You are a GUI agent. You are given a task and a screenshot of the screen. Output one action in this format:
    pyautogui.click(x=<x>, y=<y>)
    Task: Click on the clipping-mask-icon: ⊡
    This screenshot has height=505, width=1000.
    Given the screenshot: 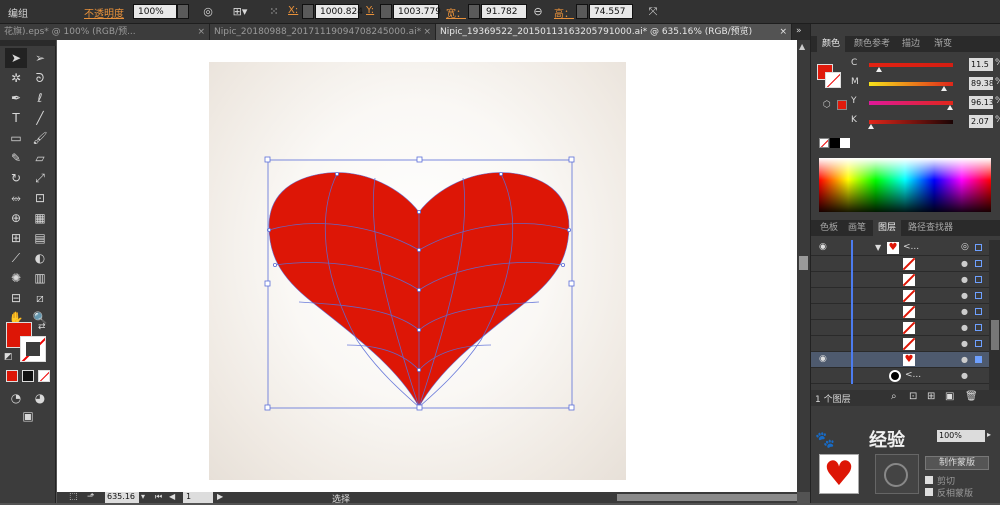 What is the action you would take?
    pyautogui.click(x=913, y=396)
    